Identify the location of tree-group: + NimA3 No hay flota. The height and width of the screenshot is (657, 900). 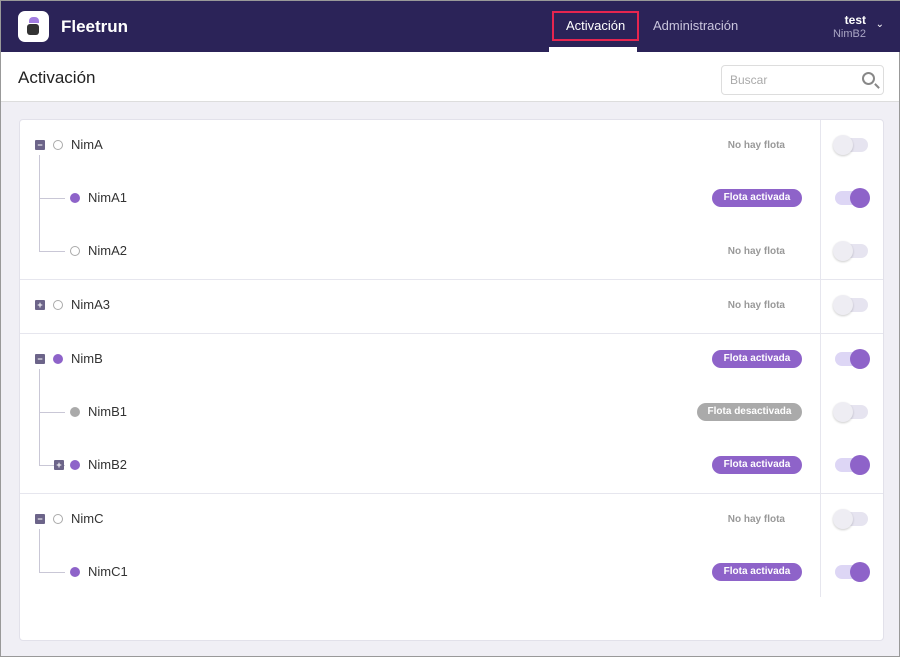
(451, 307).